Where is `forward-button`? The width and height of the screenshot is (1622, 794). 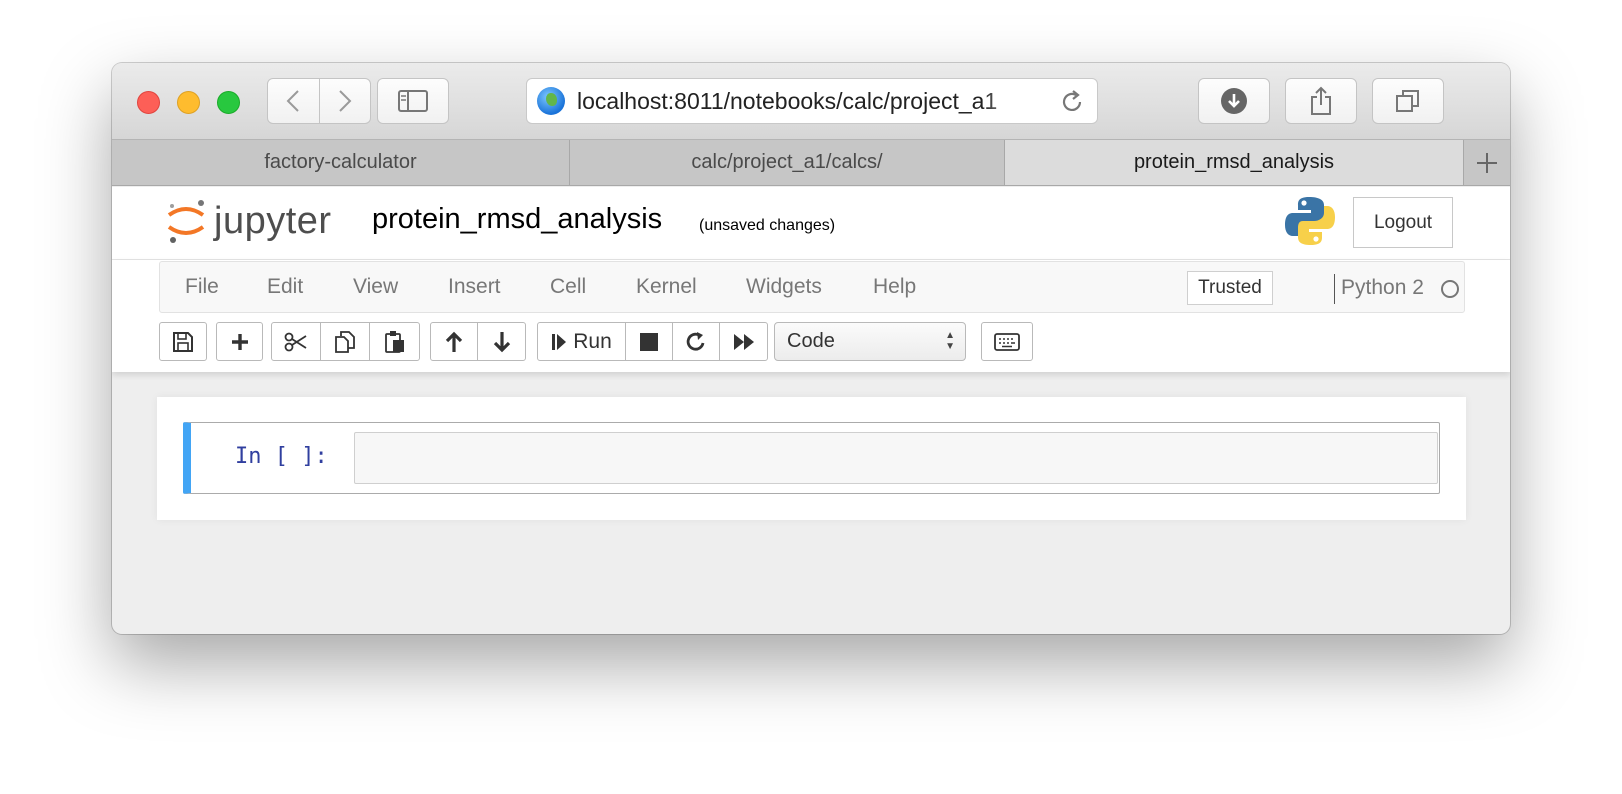 forward-button is located at coordinates (344, 101).